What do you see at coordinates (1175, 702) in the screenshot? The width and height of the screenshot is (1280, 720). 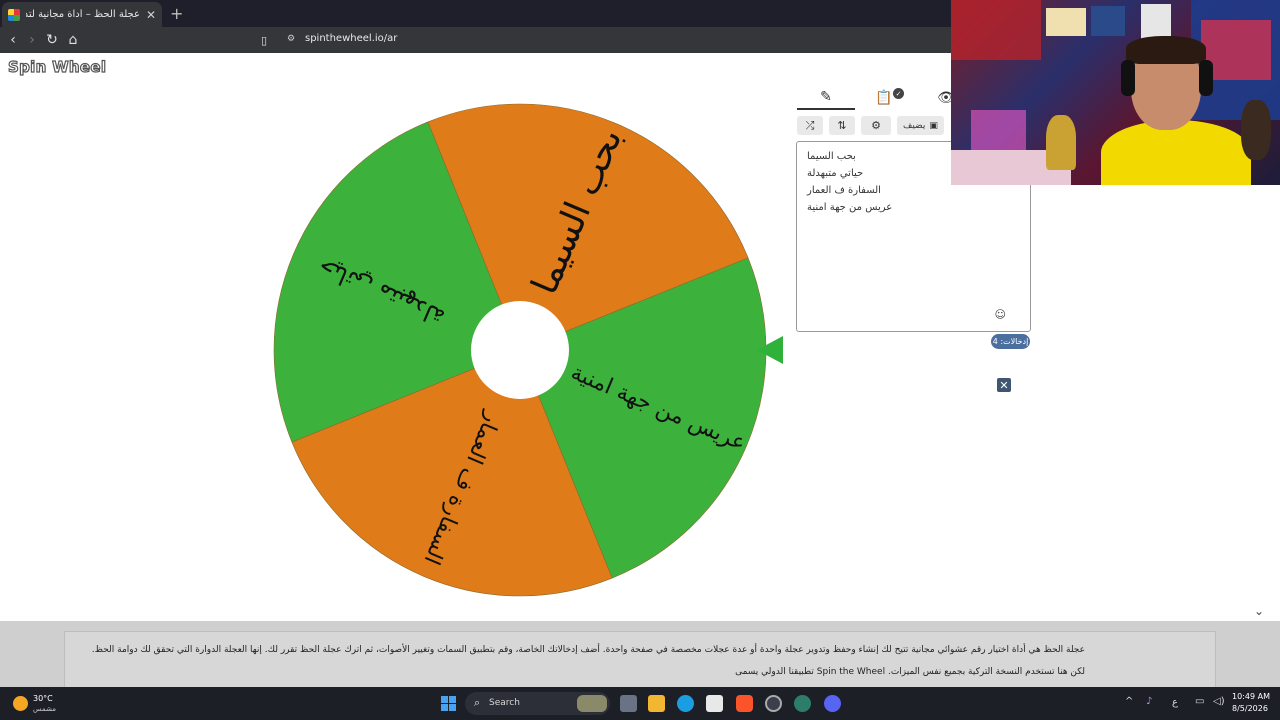 I see `language-indicator: ع` at bounding box center [1175, 702].